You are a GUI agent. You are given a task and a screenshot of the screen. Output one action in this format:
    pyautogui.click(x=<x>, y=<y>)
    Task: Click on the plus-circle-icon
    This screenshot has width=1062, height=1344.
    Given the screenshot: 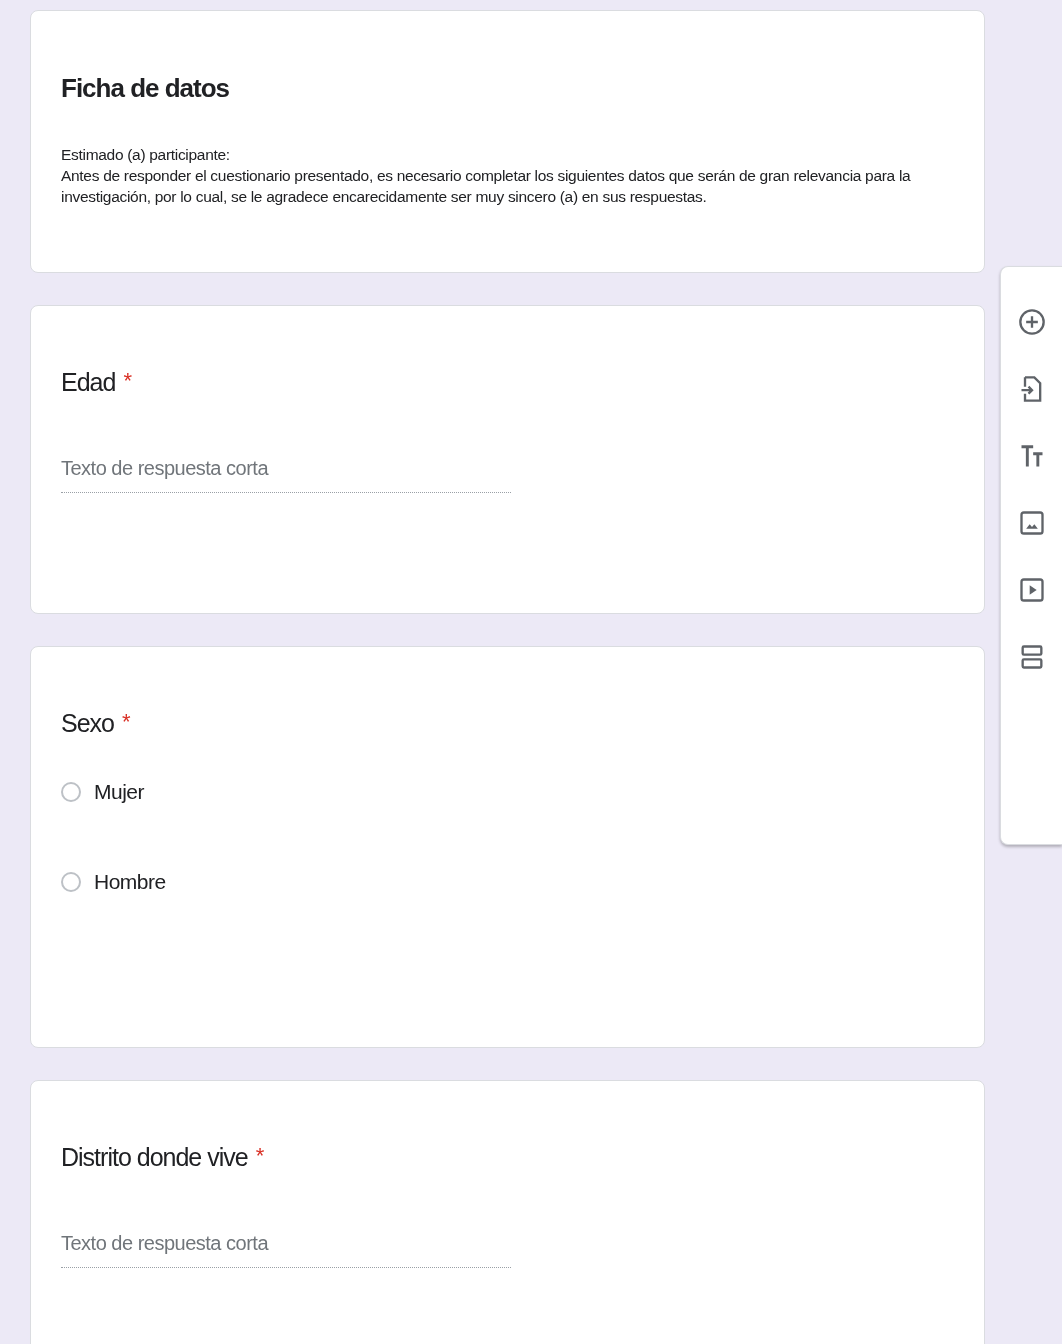 What is the action you would take?
    pyautogui.click(x=1031, y=322)
    